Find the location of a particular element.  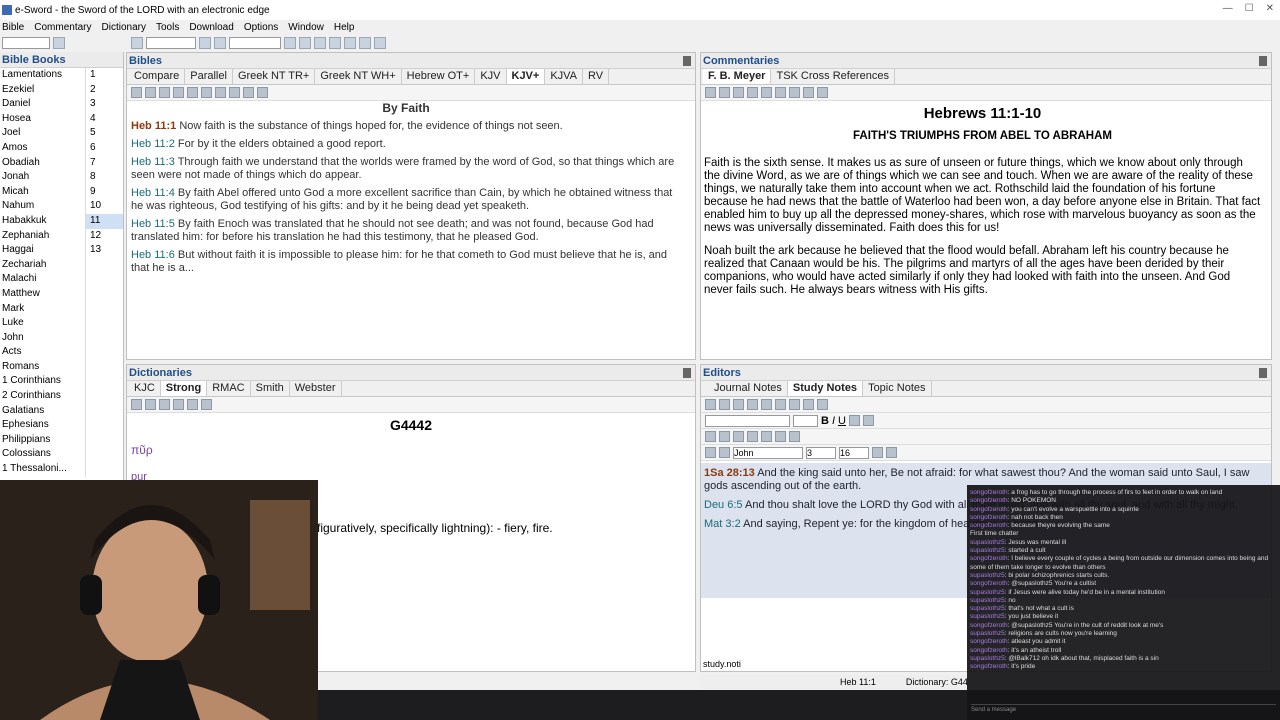

chapter-item: 2 is located at coordinates (104, 90).